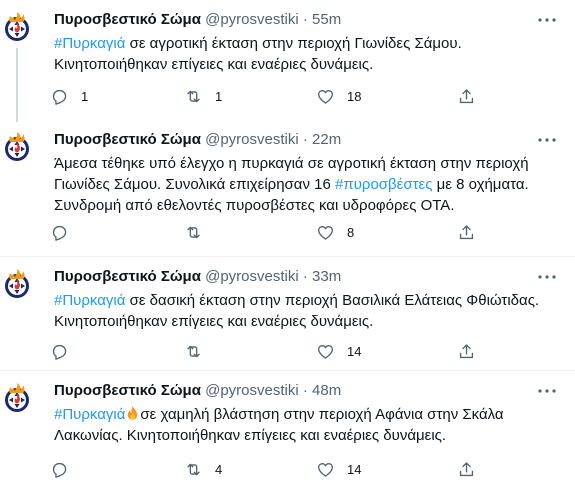 This screenshot has width=575, height=504. What do you see at coordinates (351, 232) in the screenshot?
I see `like-count: 8` at bounding box center [351, 232].